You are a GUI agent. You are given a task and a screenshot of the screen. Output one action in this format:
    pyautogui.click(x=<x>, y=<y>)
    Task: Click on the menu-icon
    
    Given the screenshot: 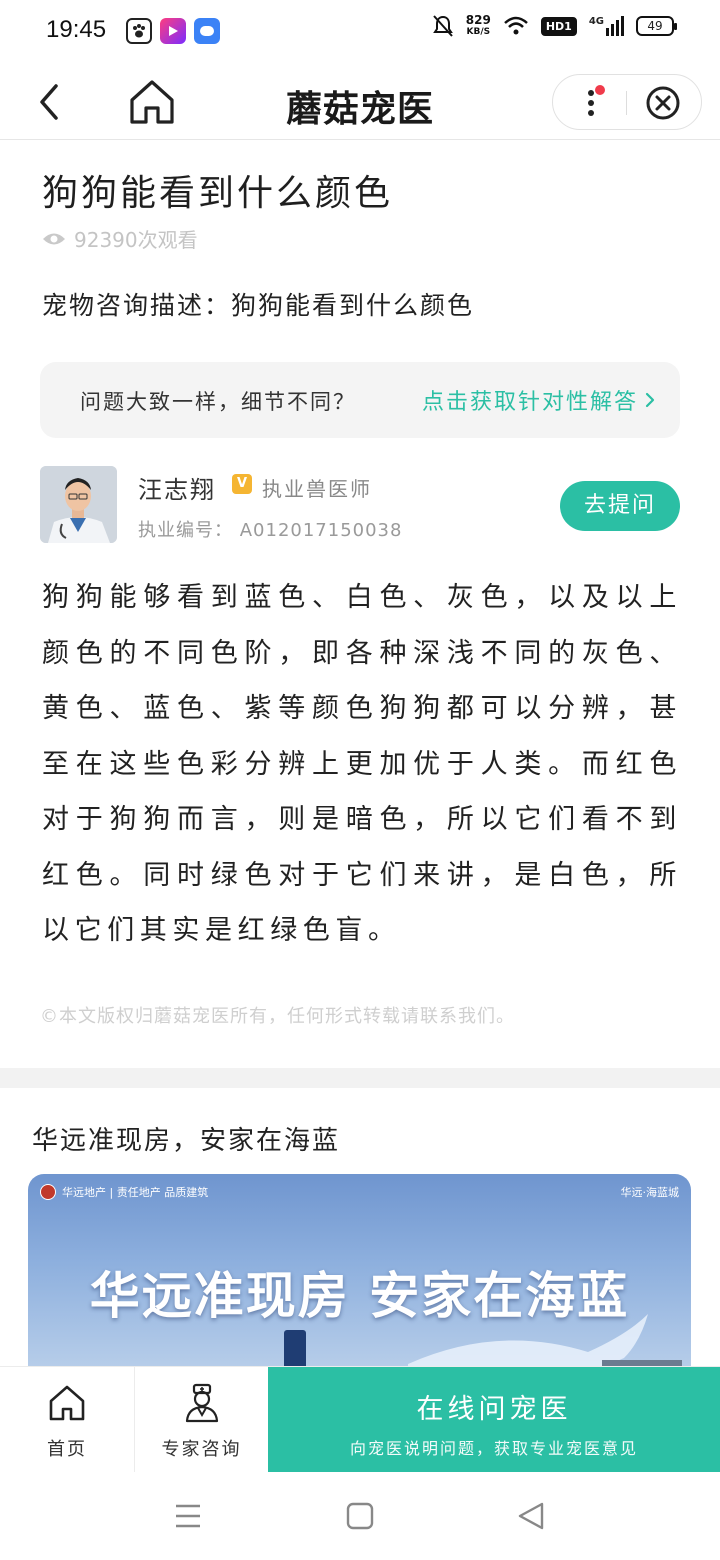 What is the action you would take?
    pyautogui.click(x=188, y=1516)
    